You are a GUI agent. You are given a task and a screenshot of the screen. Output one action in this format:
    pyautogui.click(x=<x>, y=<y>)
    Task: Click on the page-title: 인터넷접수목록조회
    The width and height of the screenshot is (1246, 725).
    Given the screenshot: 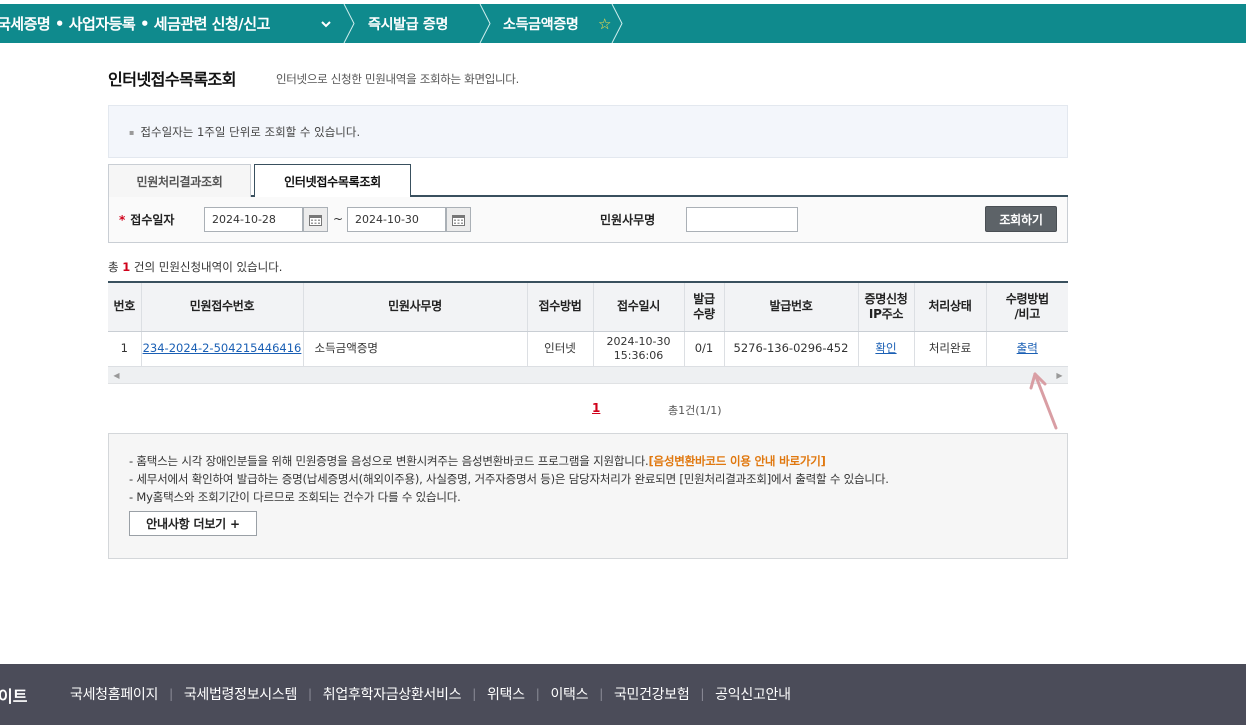 What is the action you would take?
    pyautogui.click(x=172, y=79)
    